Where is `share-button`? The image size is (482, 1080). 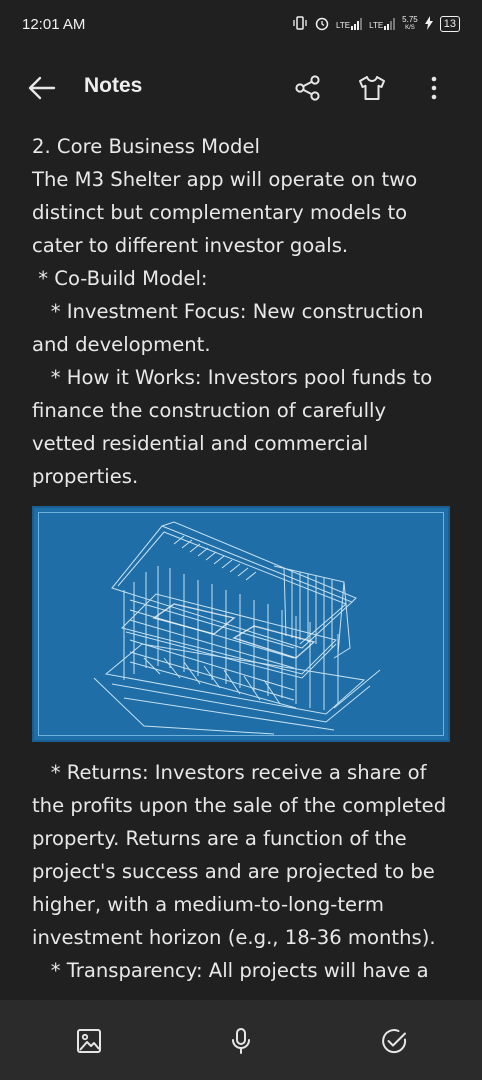 share-button is located at coordinates (308, 88).